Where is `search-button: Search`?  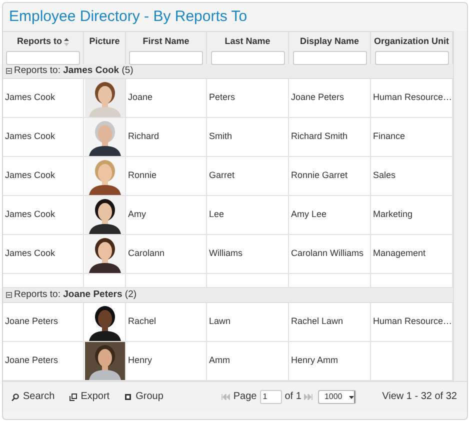 search-button: Search is located at coordinates (33, 396).